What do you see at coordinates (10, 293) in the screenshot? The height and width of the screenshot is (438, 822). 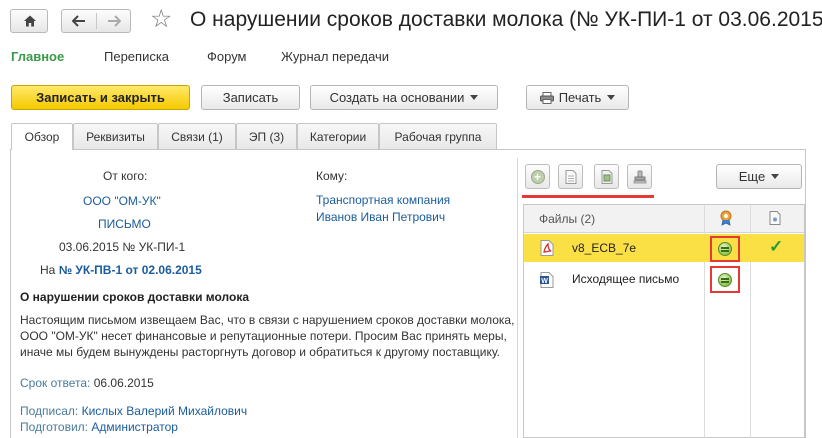 I see `panel-border-left` at bounding box center [10, 293].